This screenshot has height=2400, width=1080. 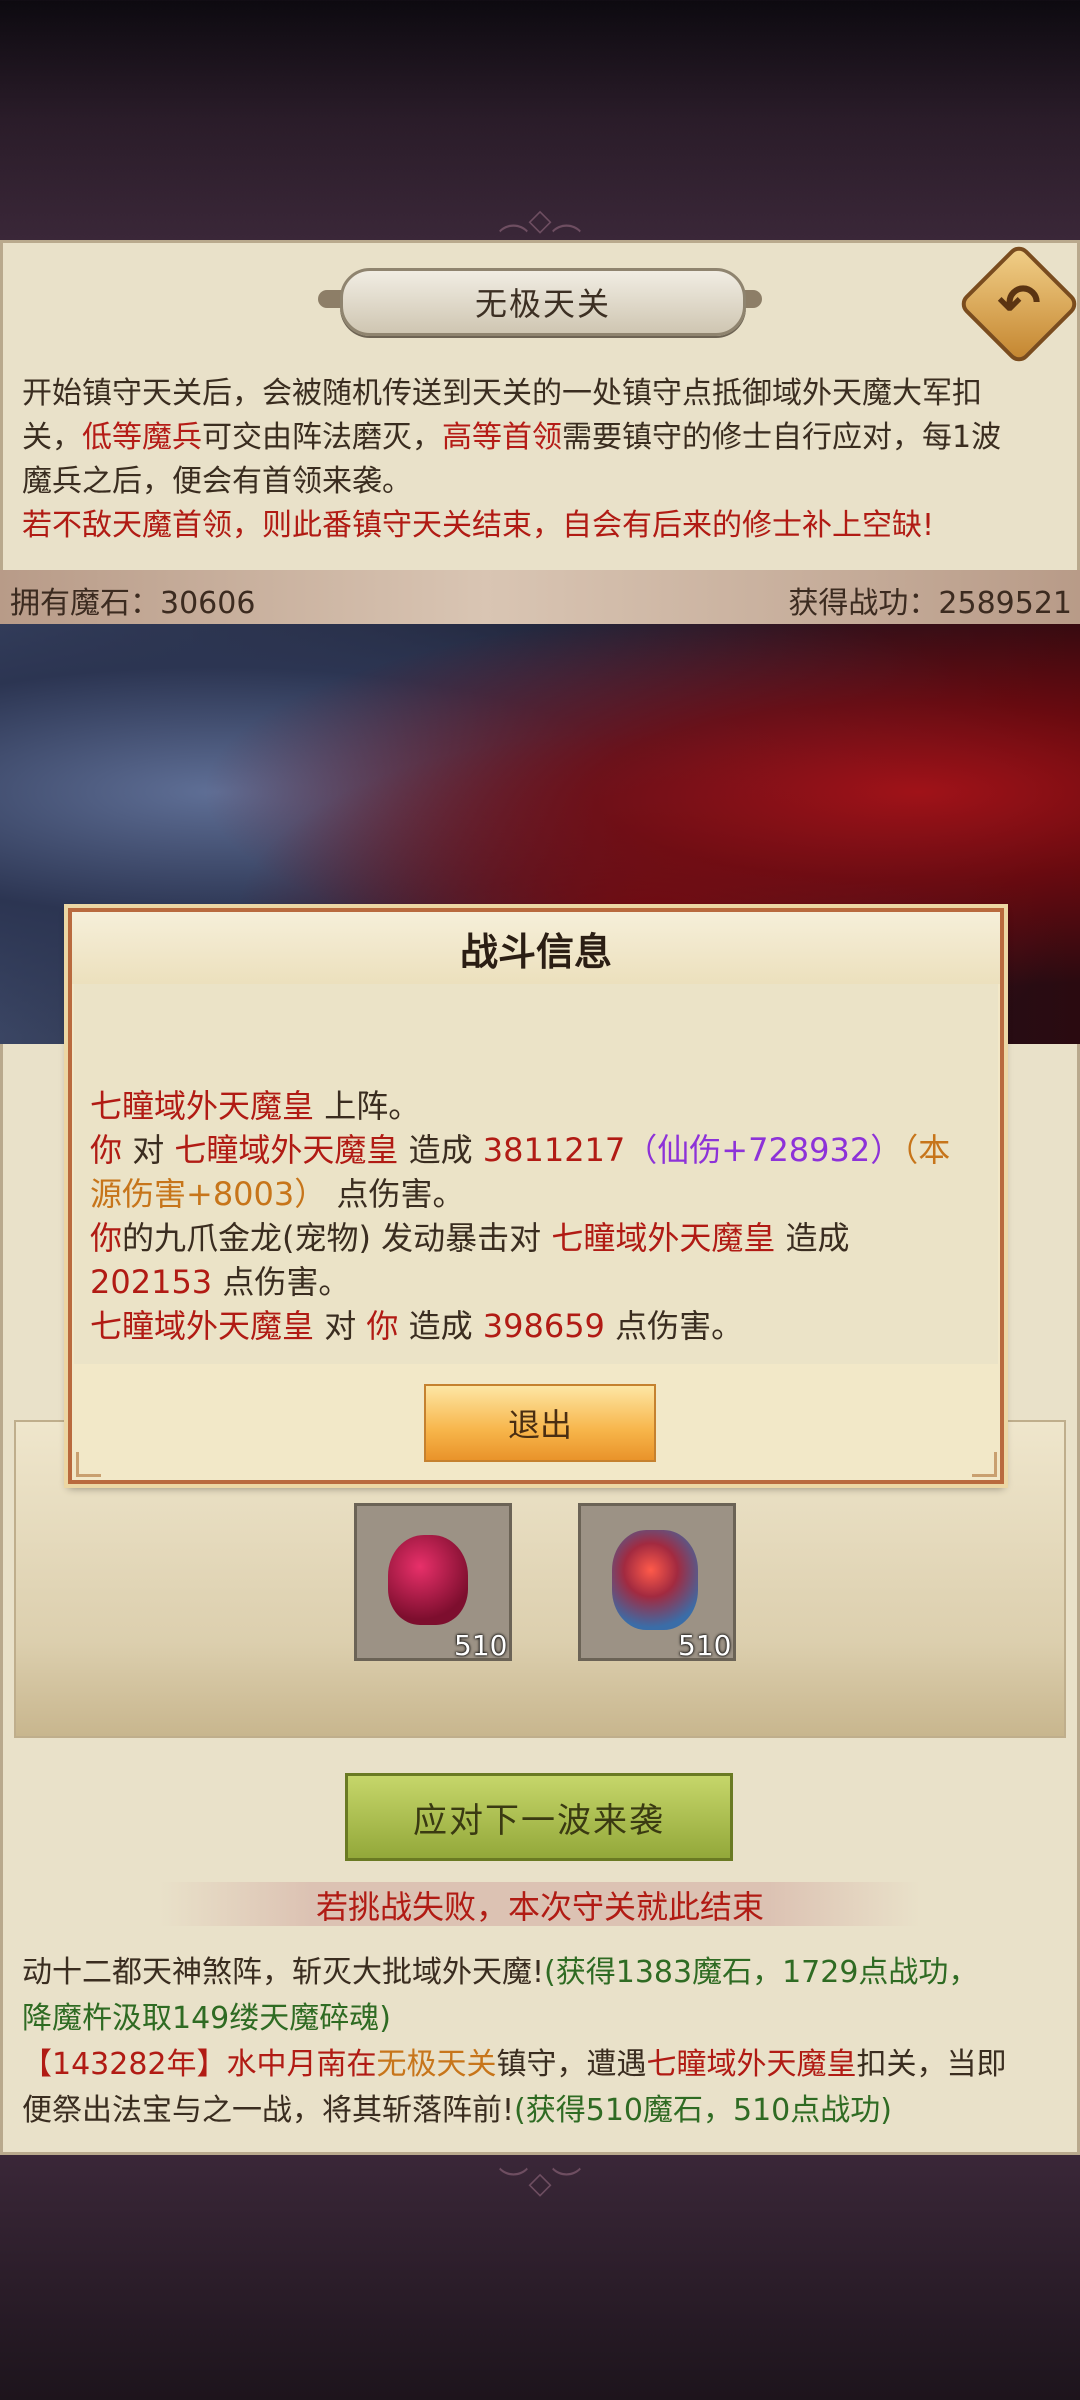 I want to click on desc-line: 关，低等魔兵可交由阵法磨灭，高等首领需要镇守的修士自行应对，每1波, so click(x=512, y=437).